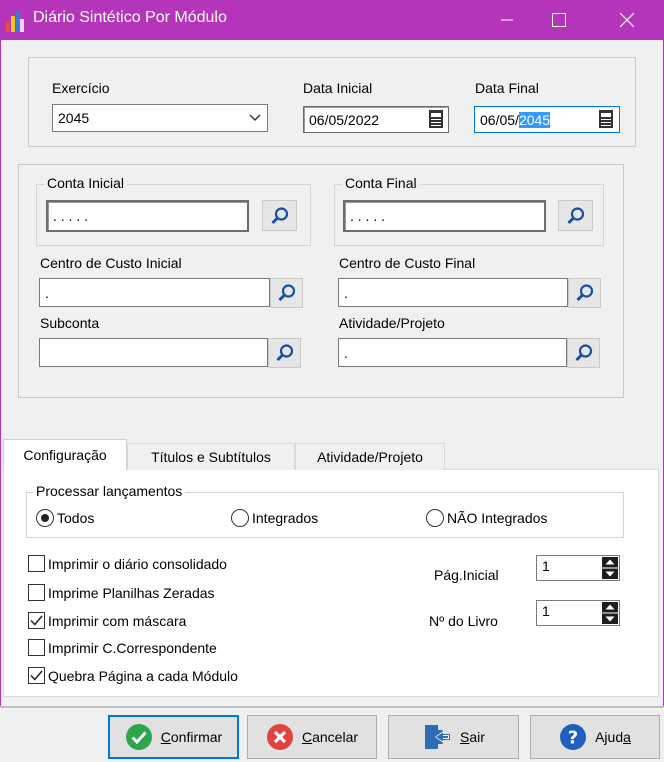  Describe the element at coordinates (497, 518) in the screenshot. I see `radio-nao-integrados-label: NÃO Integrados` at that location.